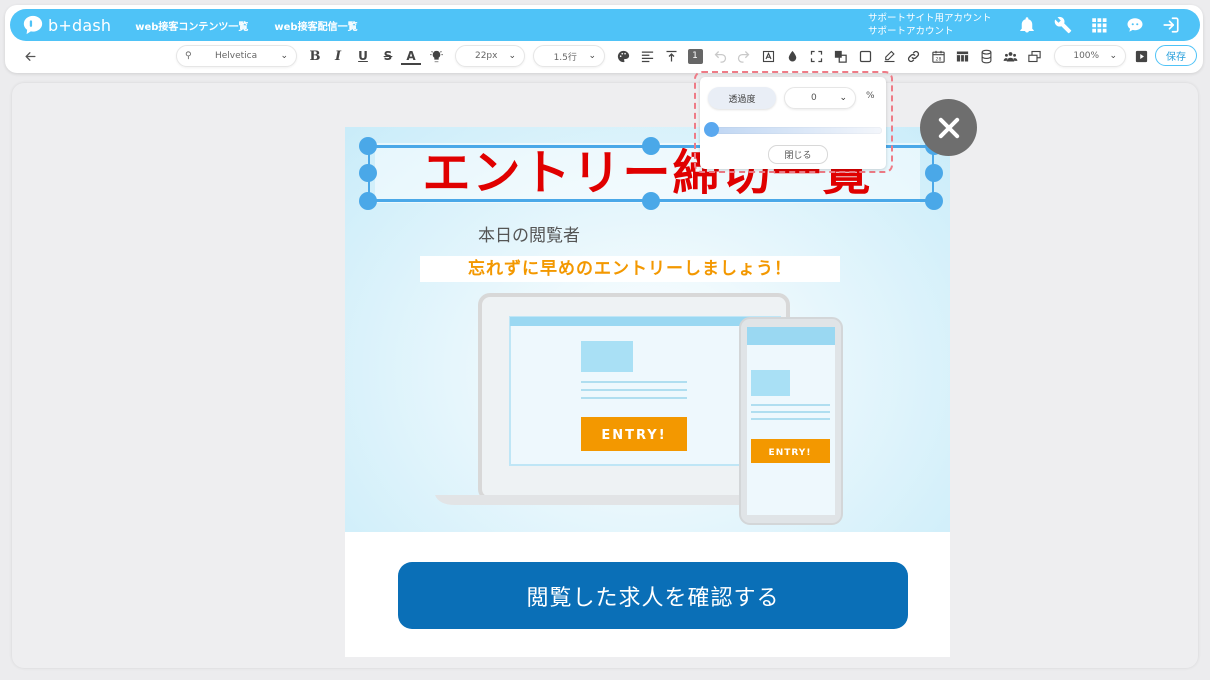 This screenshot has width=1210, height=680. What do you see at coordinates (80, 25) in the screenshot?
I see `logo-text: b+dash` at bounding box center [80, 25].